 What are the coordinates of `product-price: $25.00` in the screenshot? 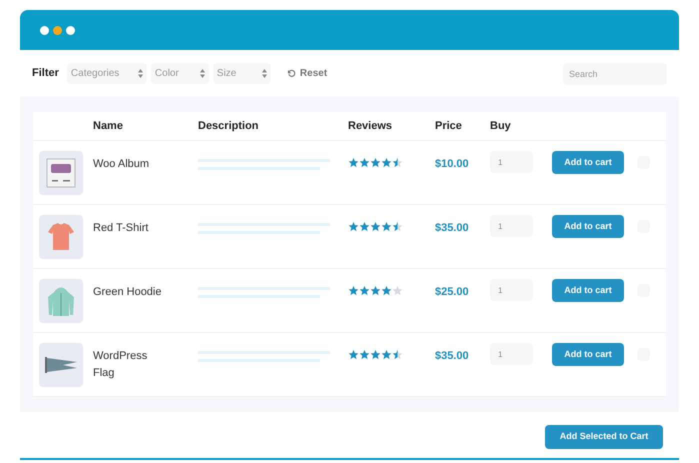 It's located at (452, 292).